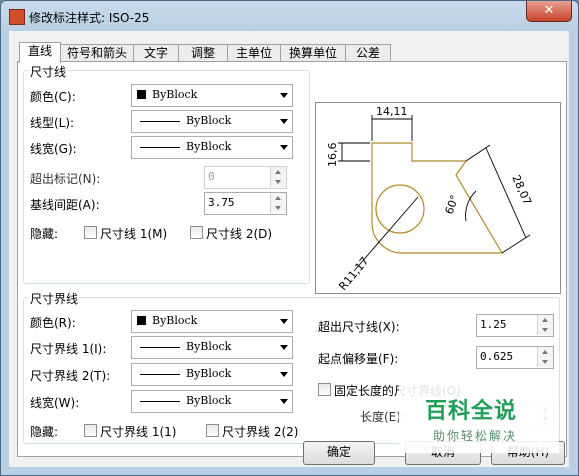 Image resolution: width=579 pixels, height=476 pixels. I want to click on ext-lineweight-value: ByBlock, so click(209, 400).